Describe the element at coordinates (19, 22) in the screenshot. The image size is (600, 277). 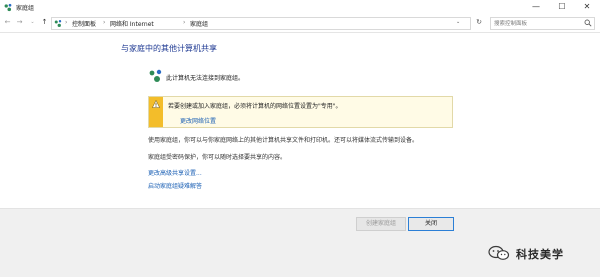
I see `forward-arrow-icon: →` at that location.